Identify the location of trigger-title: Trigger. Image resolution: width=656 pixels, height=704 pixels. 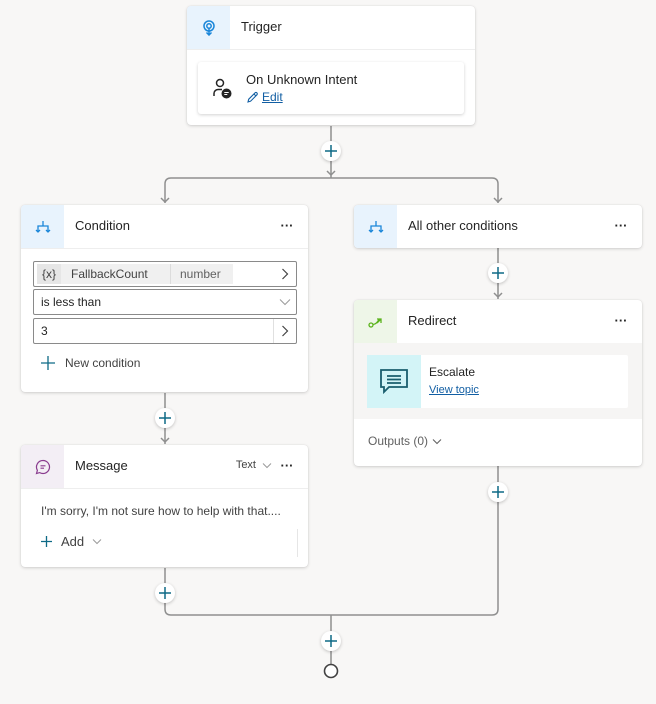
(261, 26).